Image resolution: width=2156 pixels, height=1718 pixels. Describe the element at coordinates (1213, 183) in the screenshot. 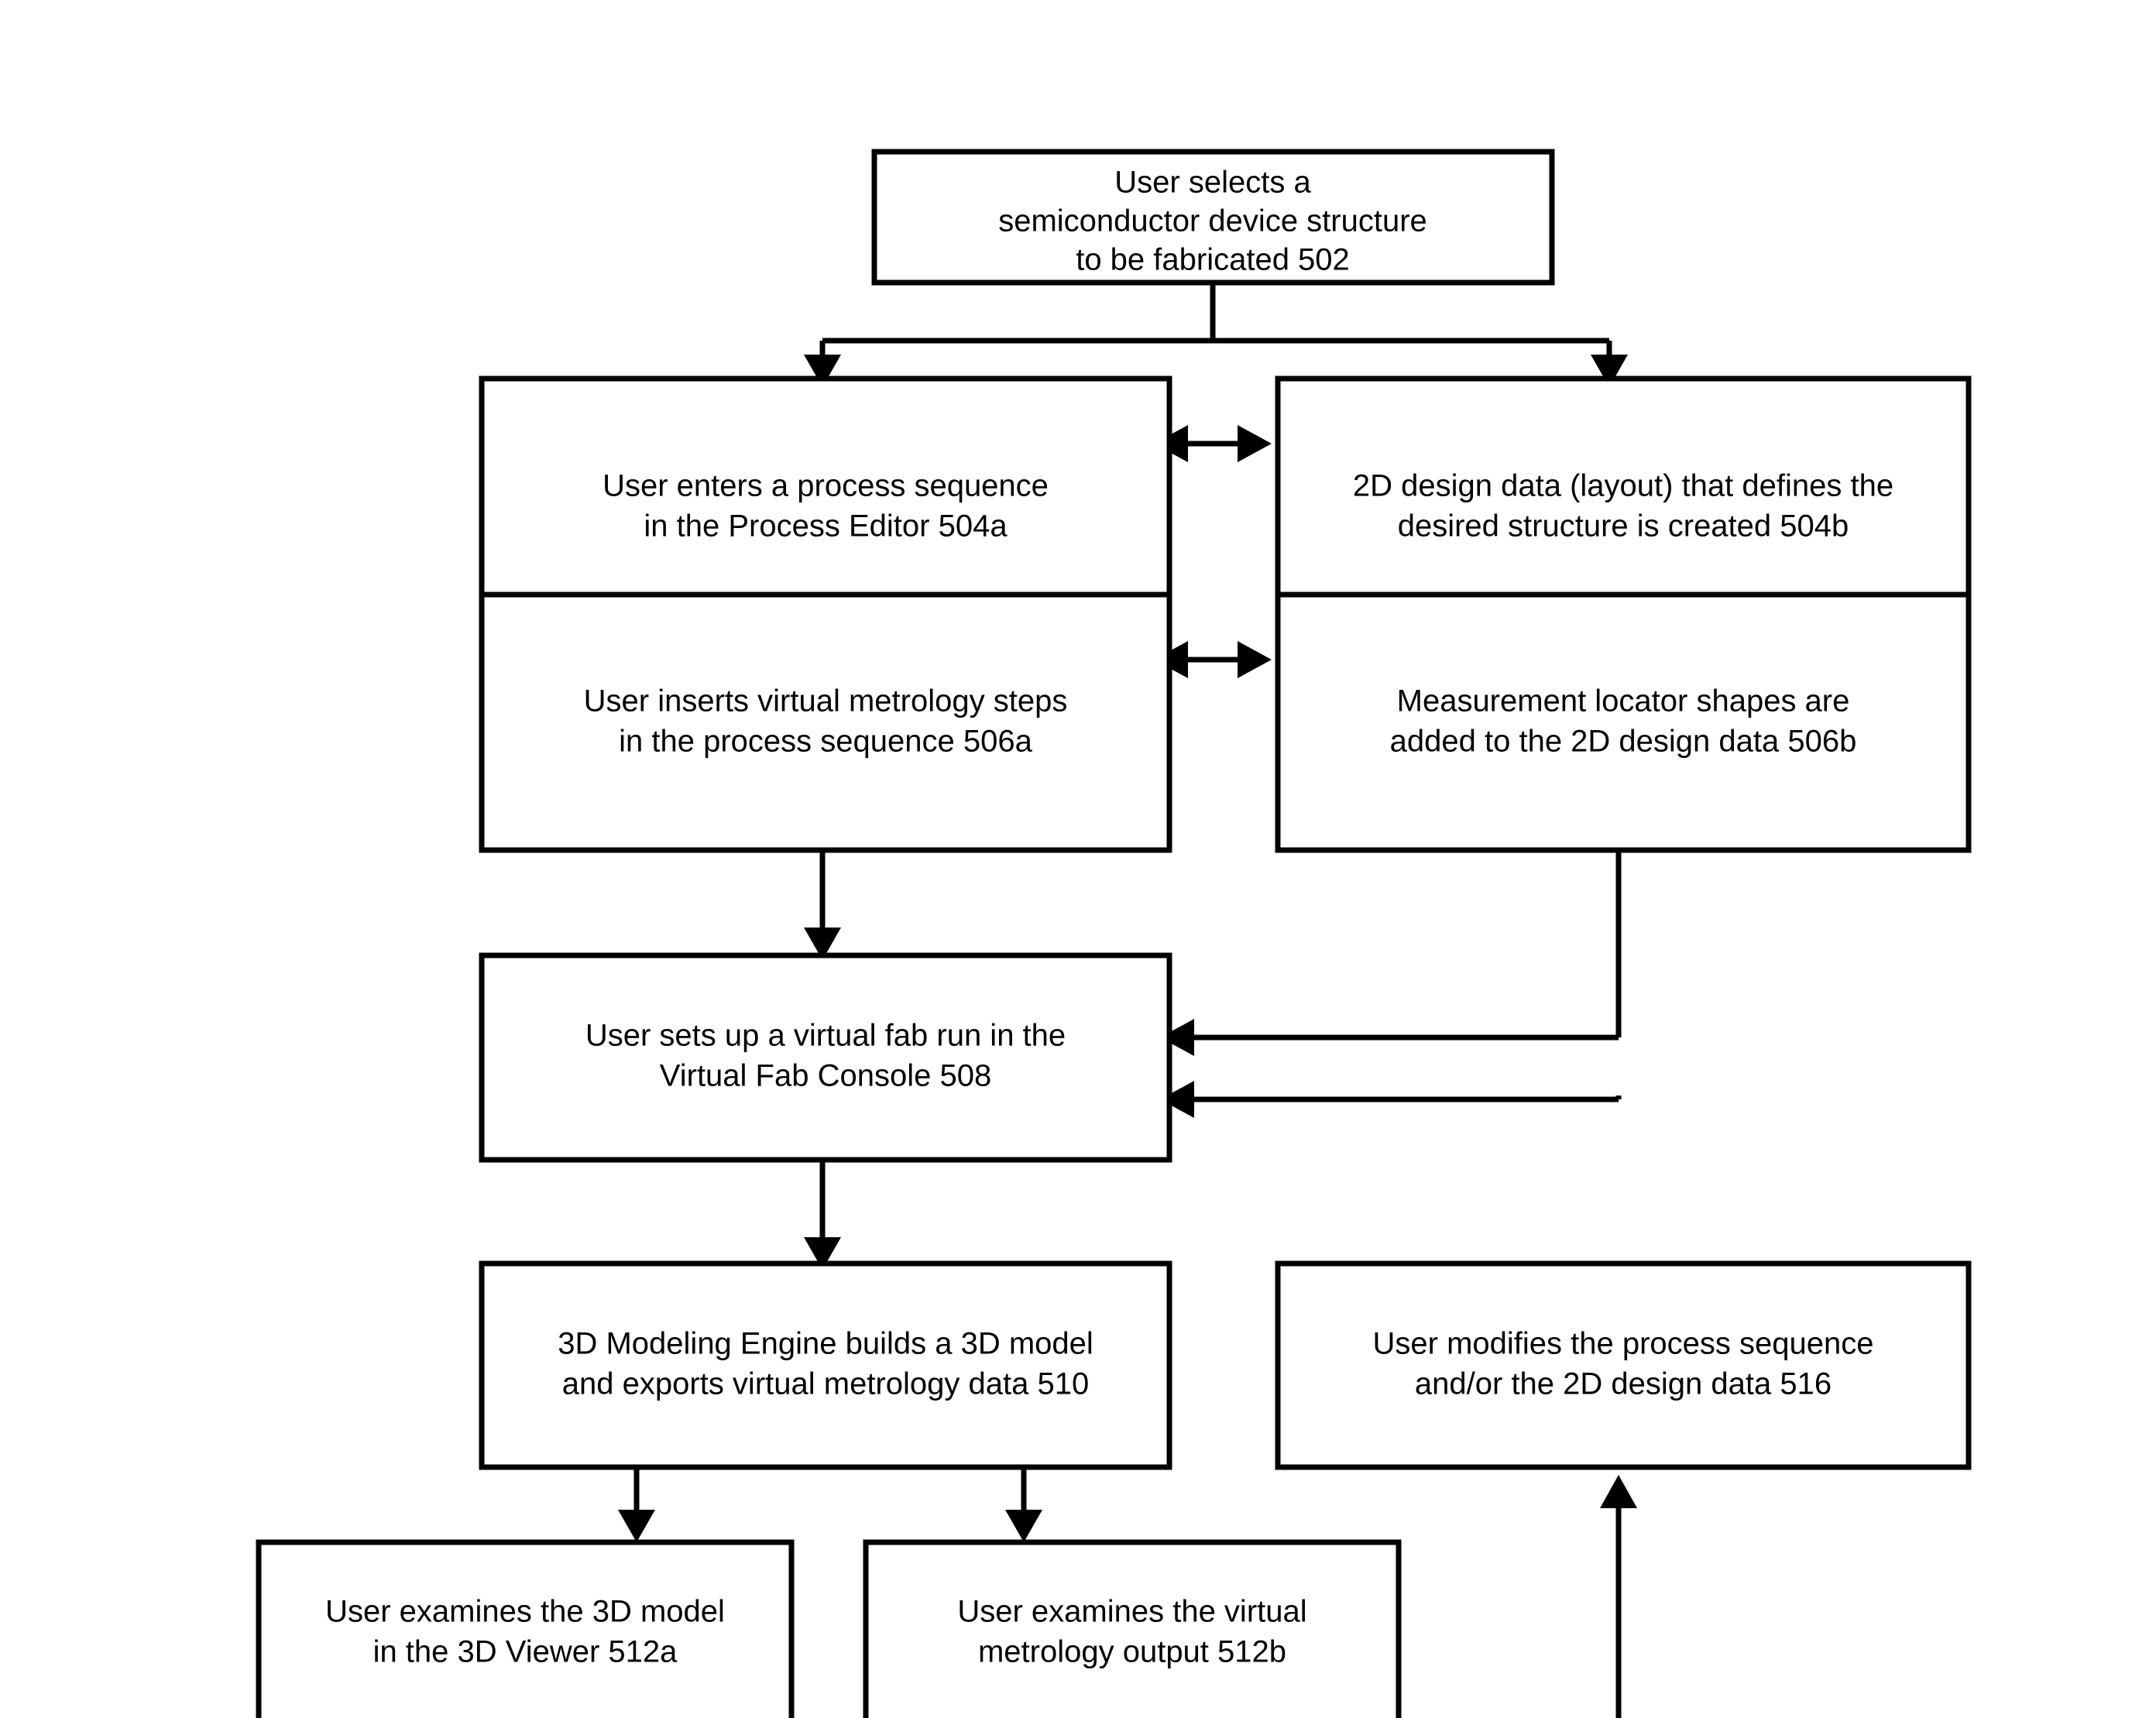

I see `node-502-line1: User selects a` at that location.